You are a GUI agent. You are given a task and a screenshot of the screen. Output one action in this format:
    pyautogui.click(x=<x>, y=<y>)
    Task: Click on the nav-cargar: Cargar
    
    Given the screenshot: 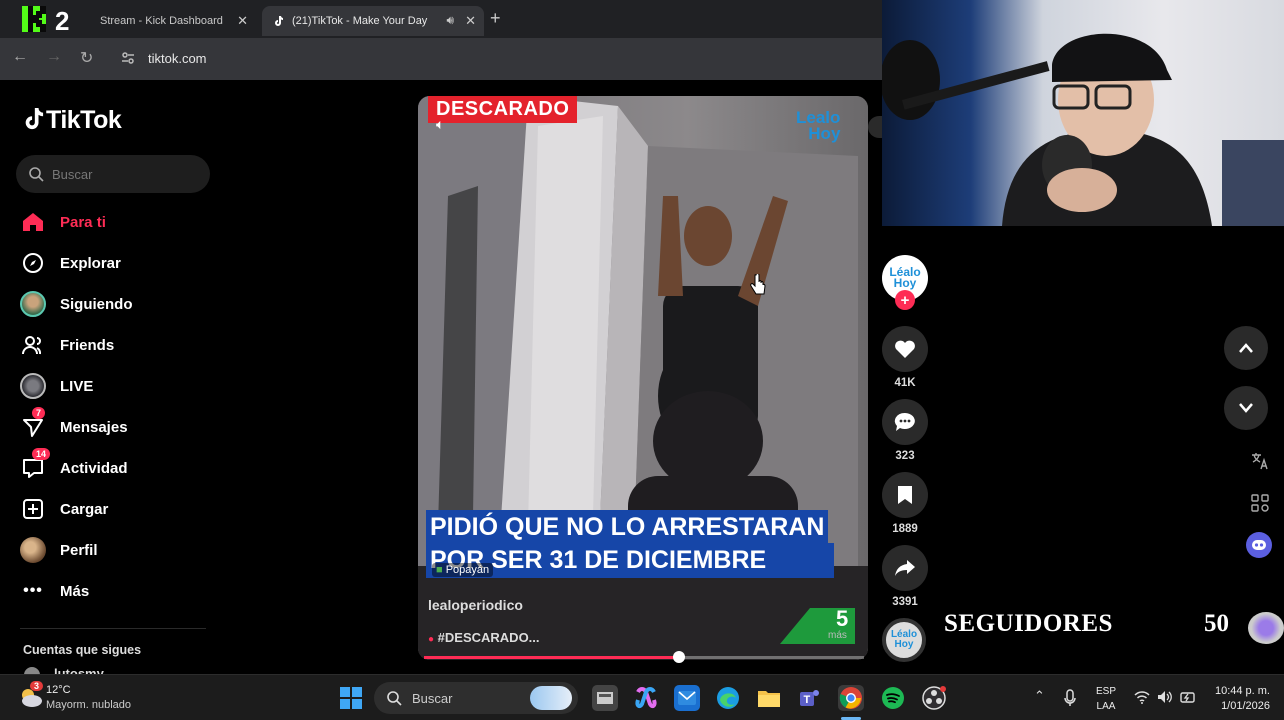 What is the action you would take?
    pyautogui.click(x=64, y=509)
    